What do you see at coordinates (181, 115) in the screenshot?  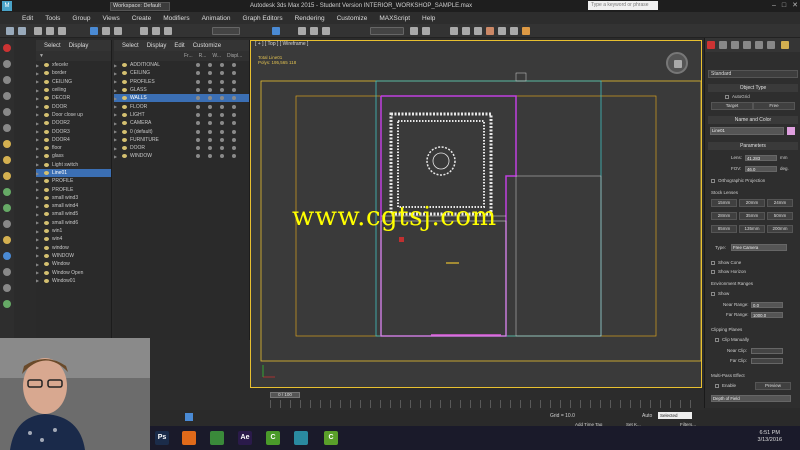 I see `layer-row: ▶ LIGHT` at bounding box center [181, 115].